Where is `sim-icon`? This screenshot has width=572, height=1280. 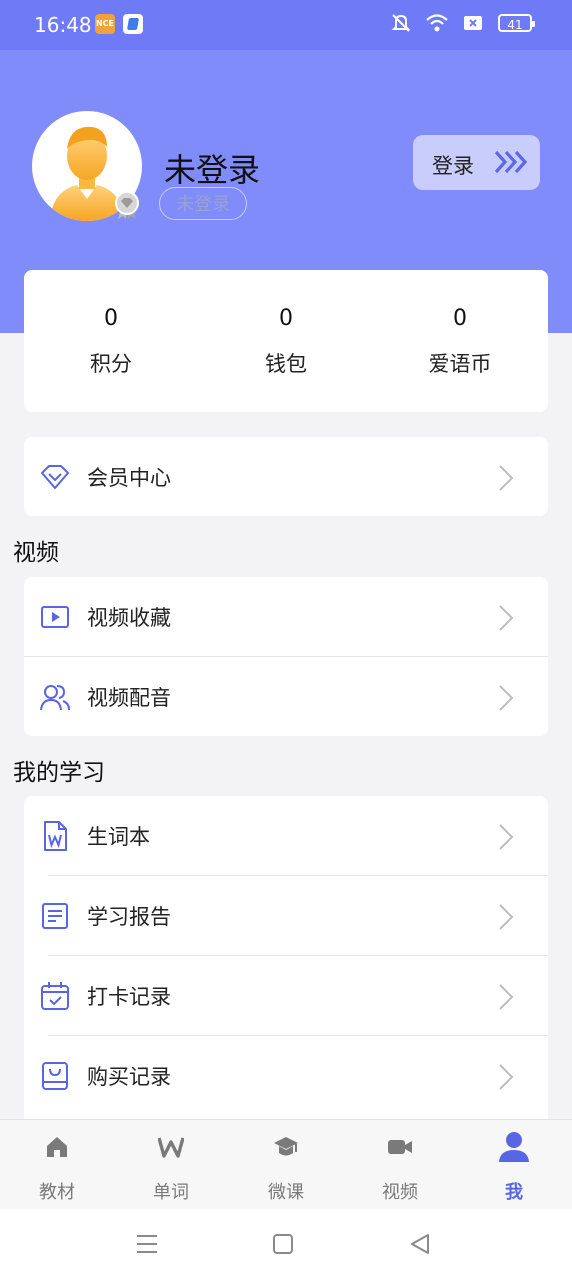 sim-icon is located at coordinates (473, 23).